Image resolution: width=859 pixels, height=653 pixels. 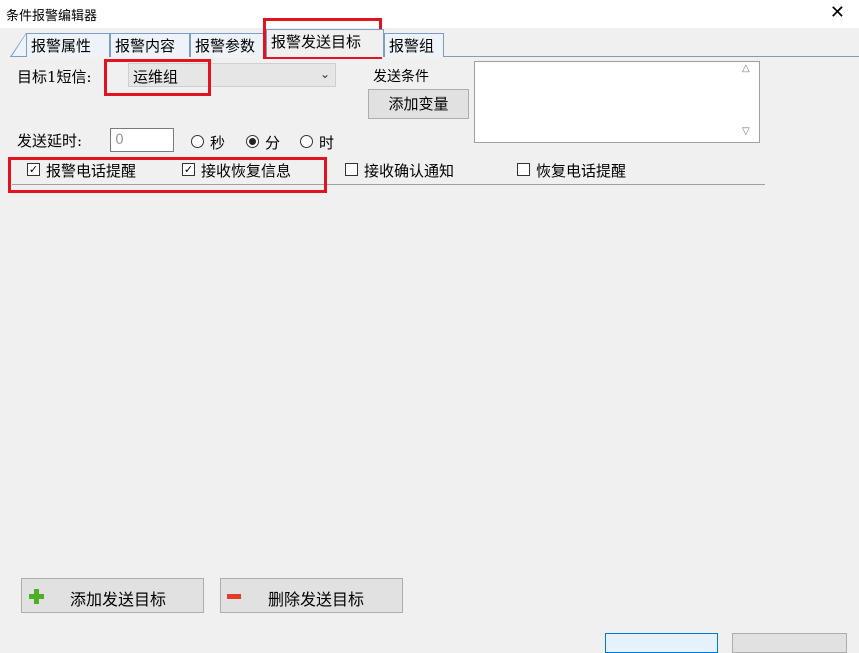 I want to click on tab-alarm-content: 报警内容, so click(x=150, y=45).